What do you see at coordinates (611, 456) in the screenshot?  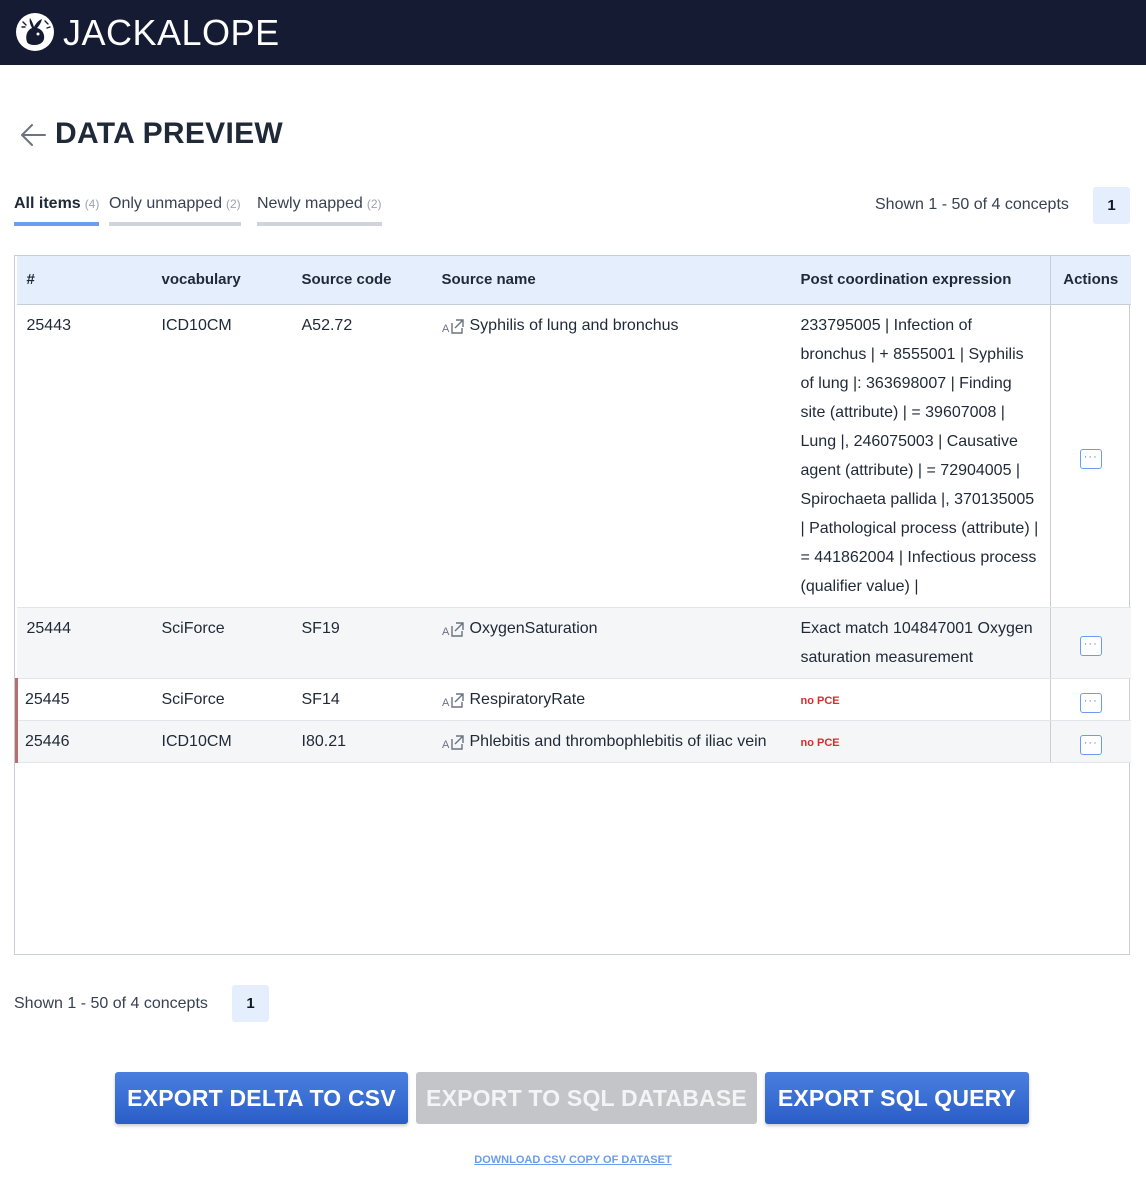 I see `cell-source-name: A Syphilis of lung and bronchus` at bounding box center [611, 456].